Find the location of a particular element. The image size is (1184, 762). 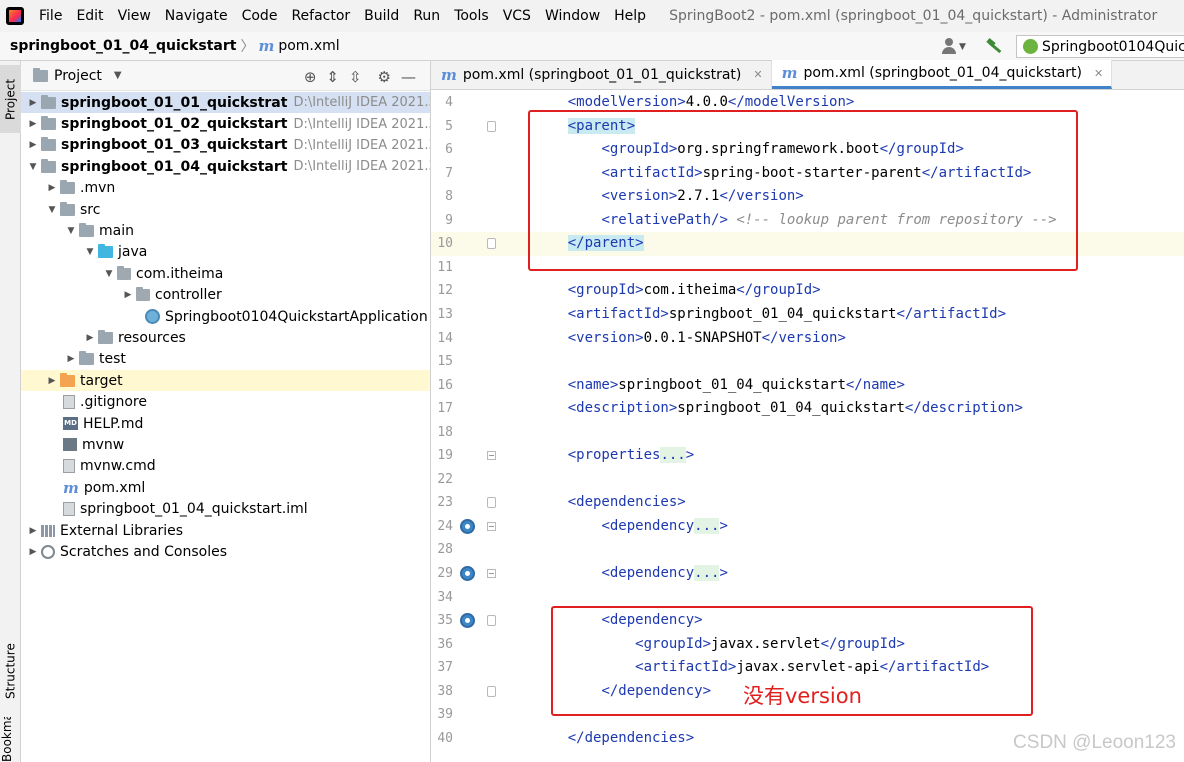

code-line: 35 <dependency> is located at coordinates (807, 621).